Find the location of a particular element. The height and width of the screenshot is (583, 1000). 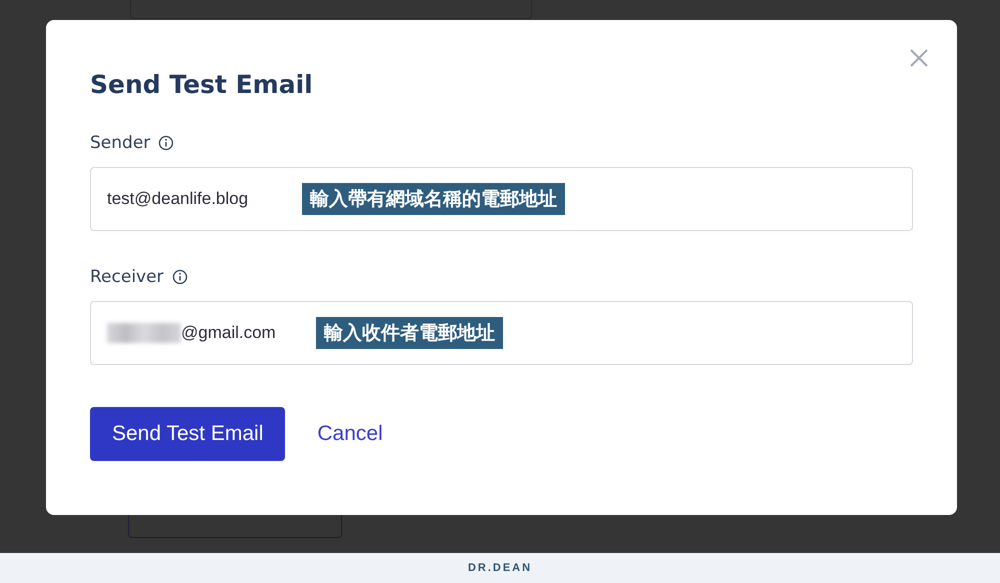

close-icon is located at coordinates (919, 58).